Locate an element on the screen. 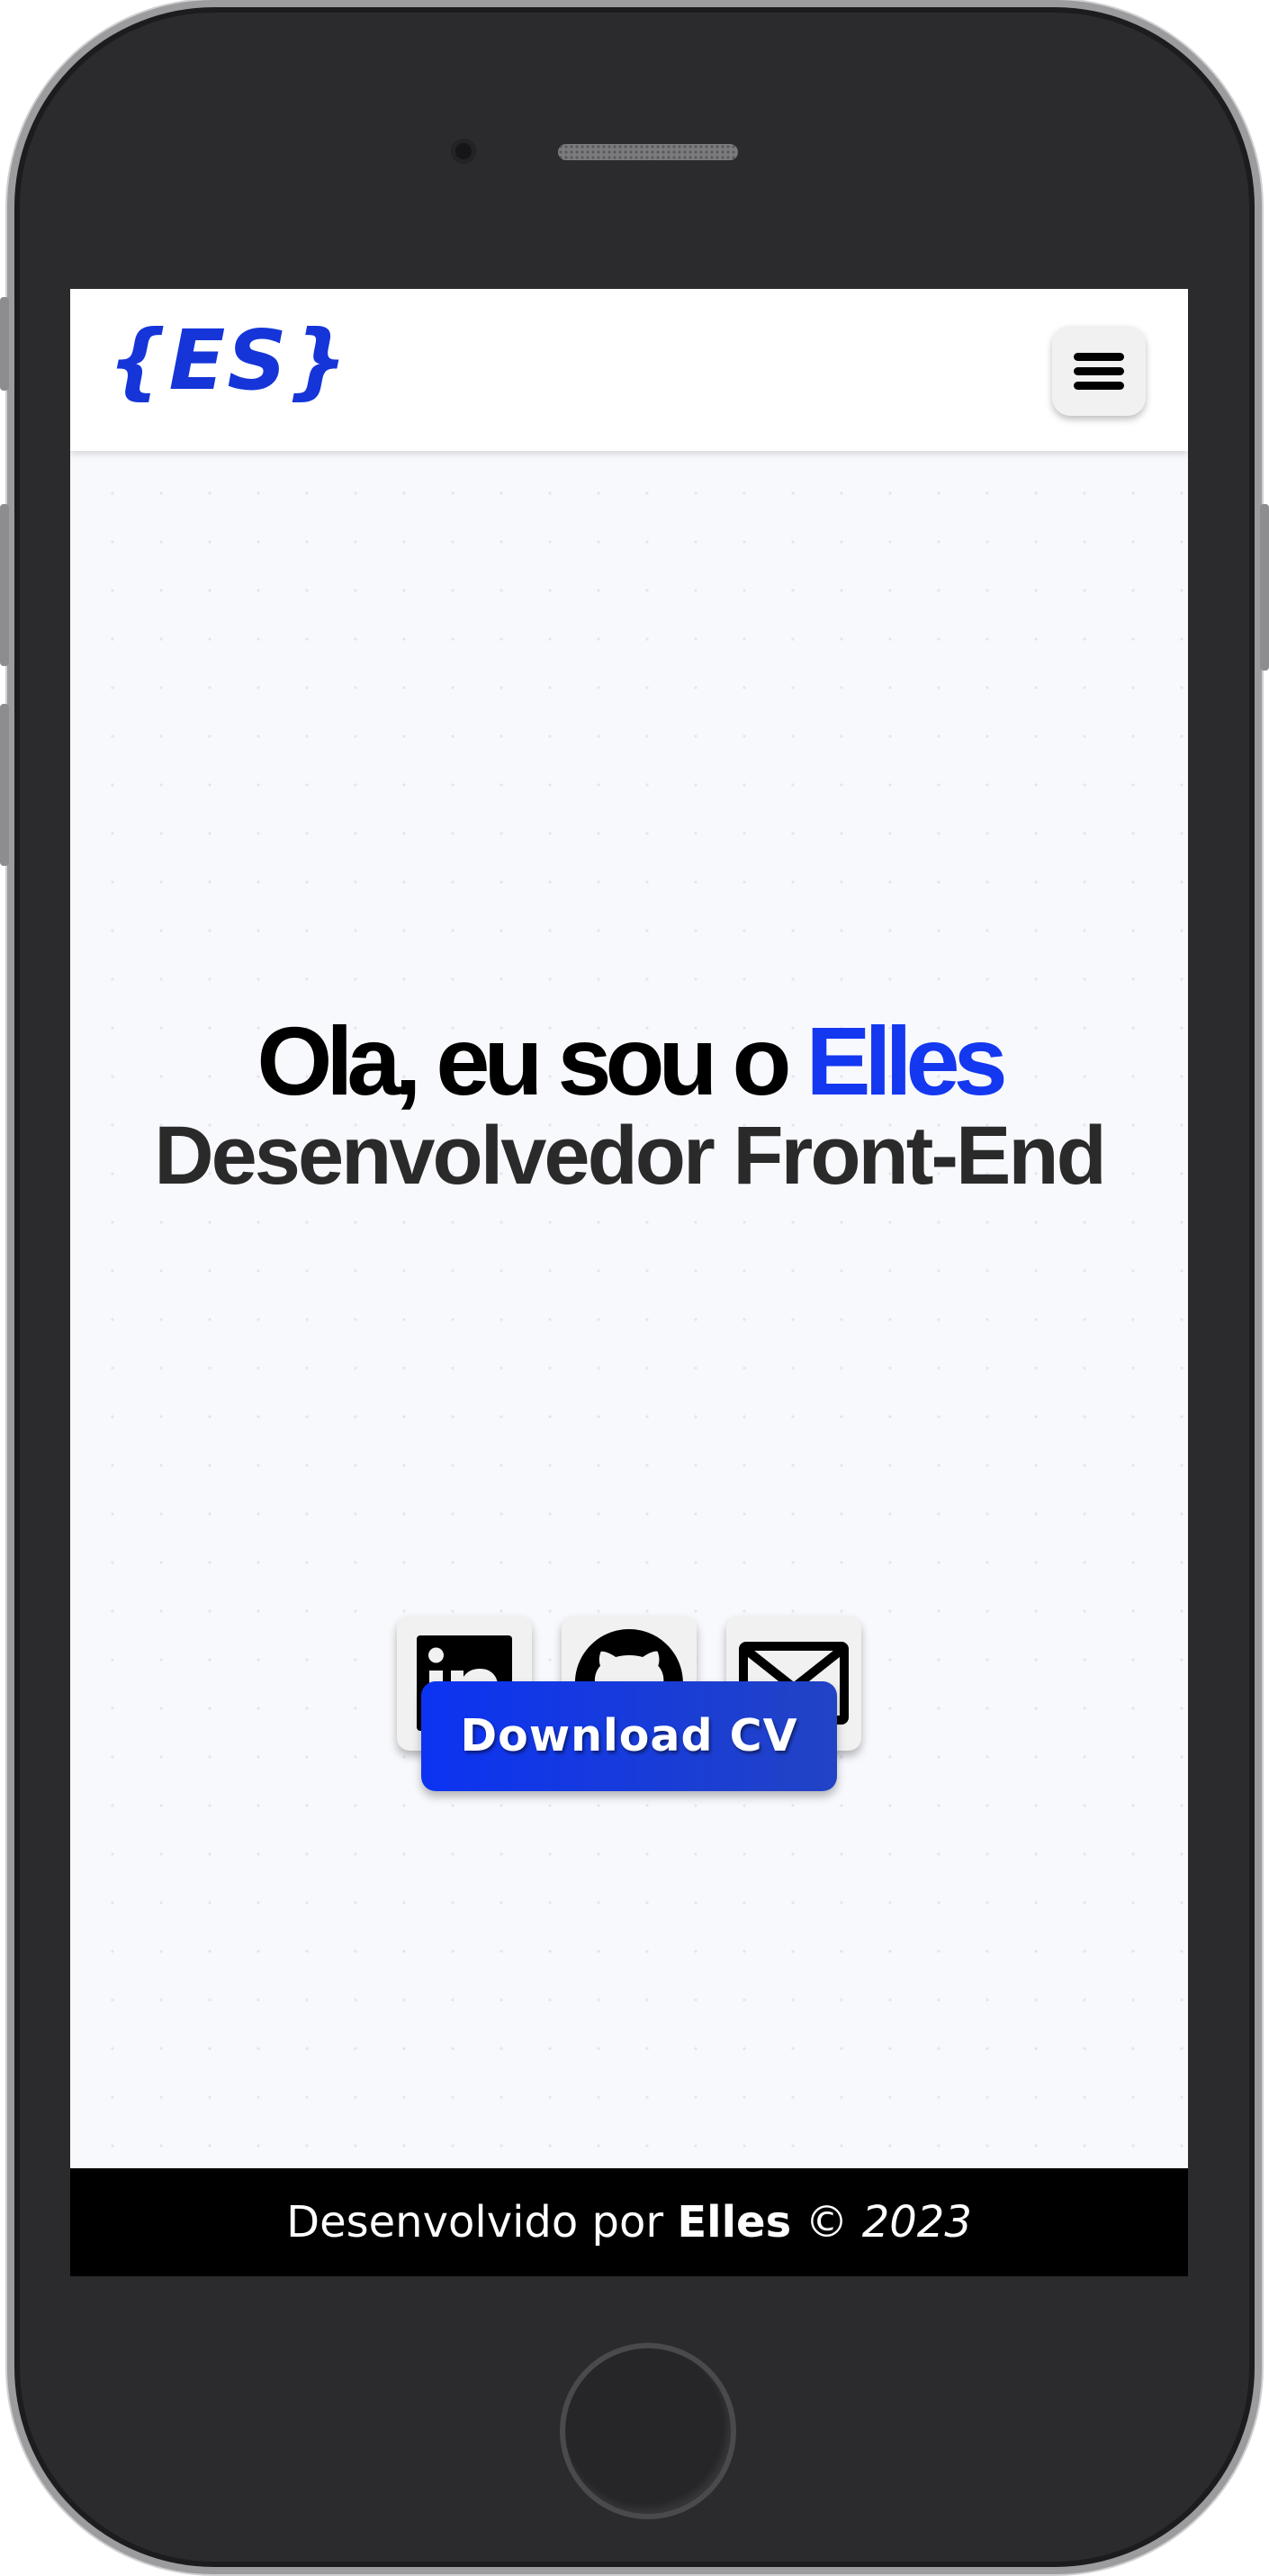 This screenshot has width=1269, height=2576. volume-down-button is located at coordinates (4, 785).